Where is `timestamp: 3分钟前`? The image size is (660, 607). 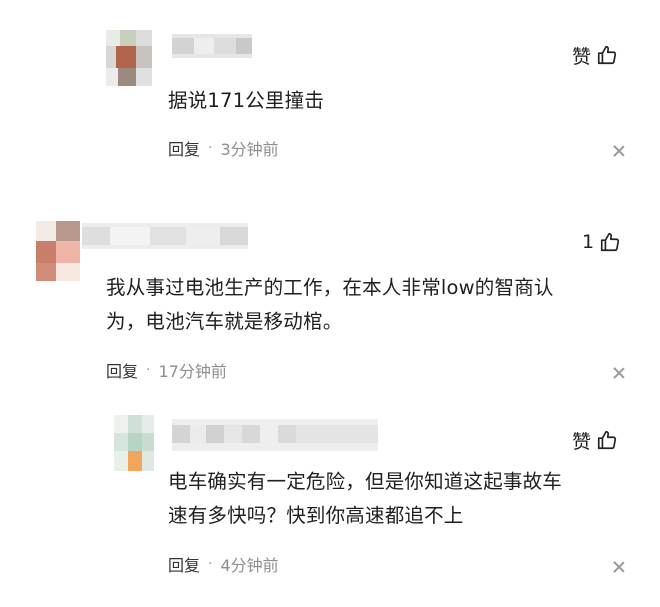
timestamp: 3分钟前 is located at coordinates (249, 149).